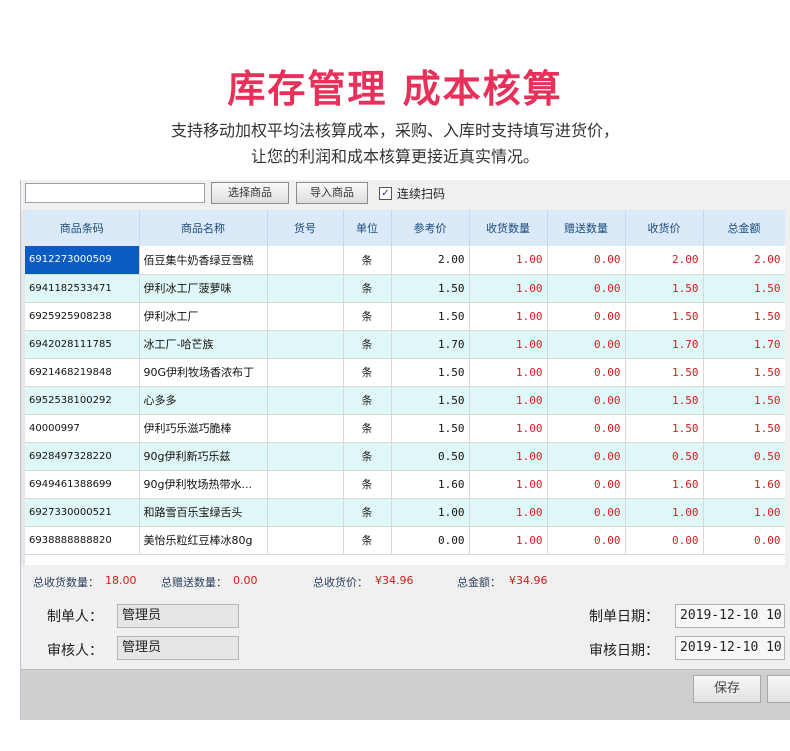  What do you see at coordinates (82, 316) in the screenshot?
I see `cell-barcode: 6925925908238` at bounding box center [82, 316].